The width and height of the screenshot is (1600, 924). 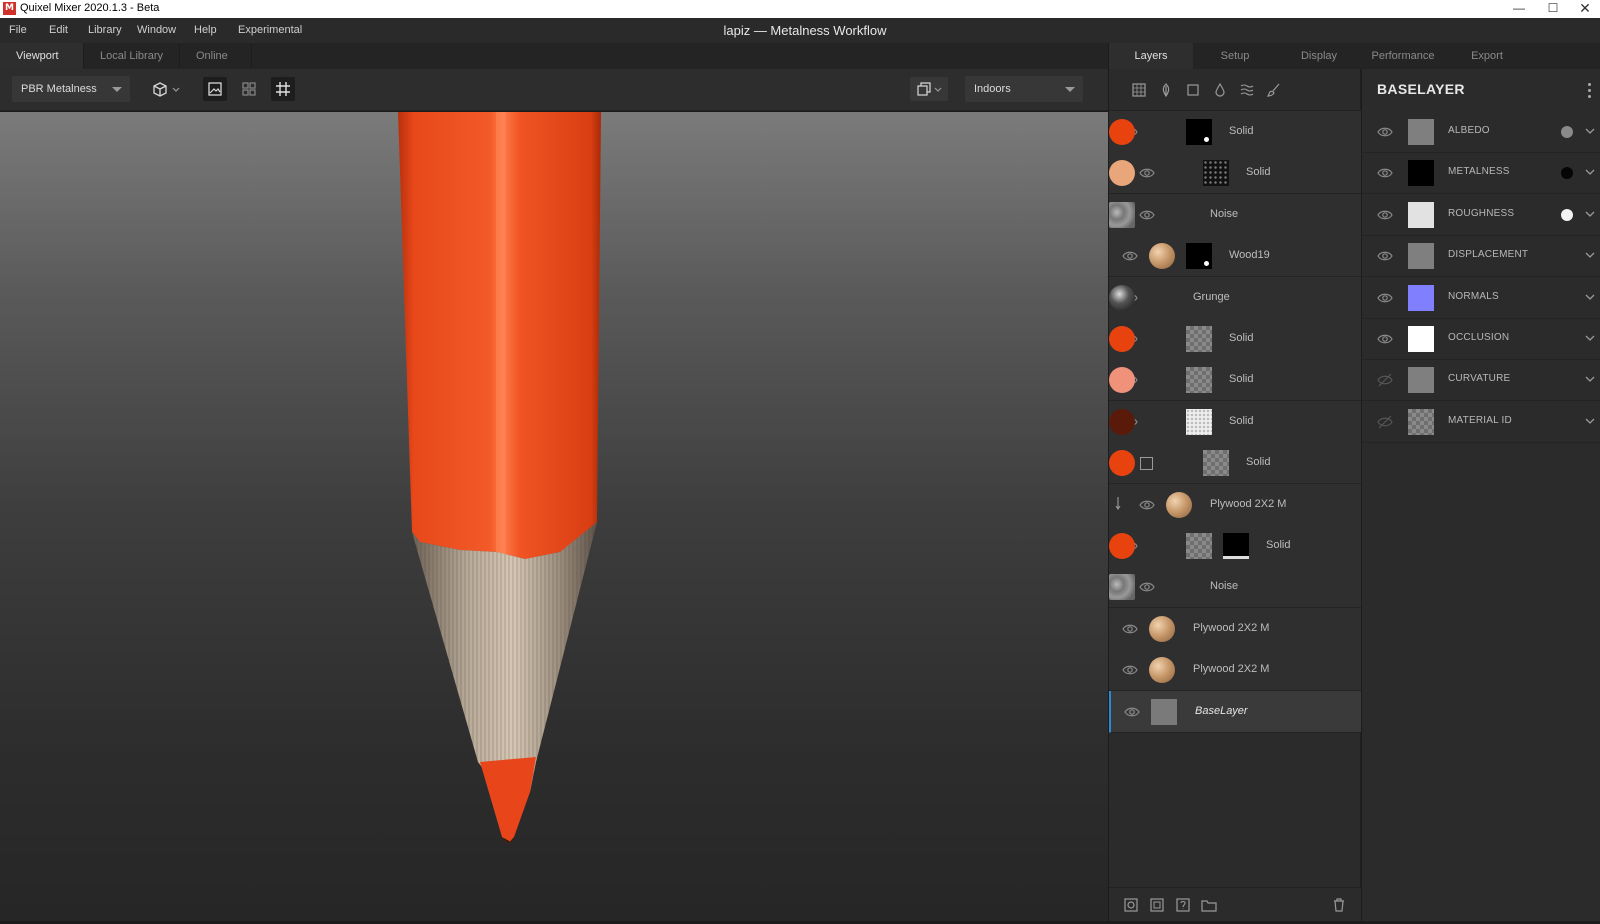 I want to click on menu-window: Window, so click(x=156, y=30).